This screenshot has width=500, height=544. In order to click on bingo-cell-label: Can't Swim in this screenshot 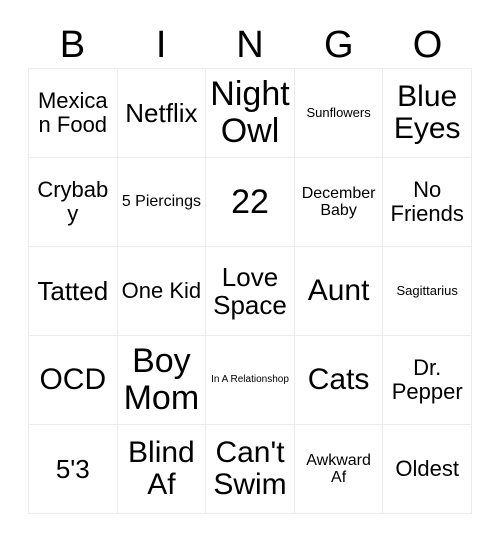, I will do `click(250, 468)`.